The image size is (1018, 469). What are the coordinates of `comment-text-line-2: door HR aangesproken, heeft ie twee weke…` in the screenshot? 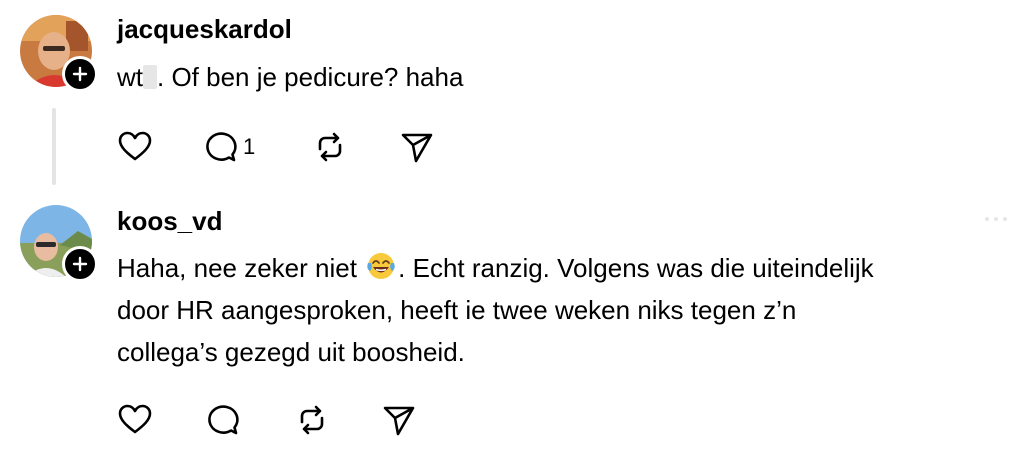 It's located at (457, 310).